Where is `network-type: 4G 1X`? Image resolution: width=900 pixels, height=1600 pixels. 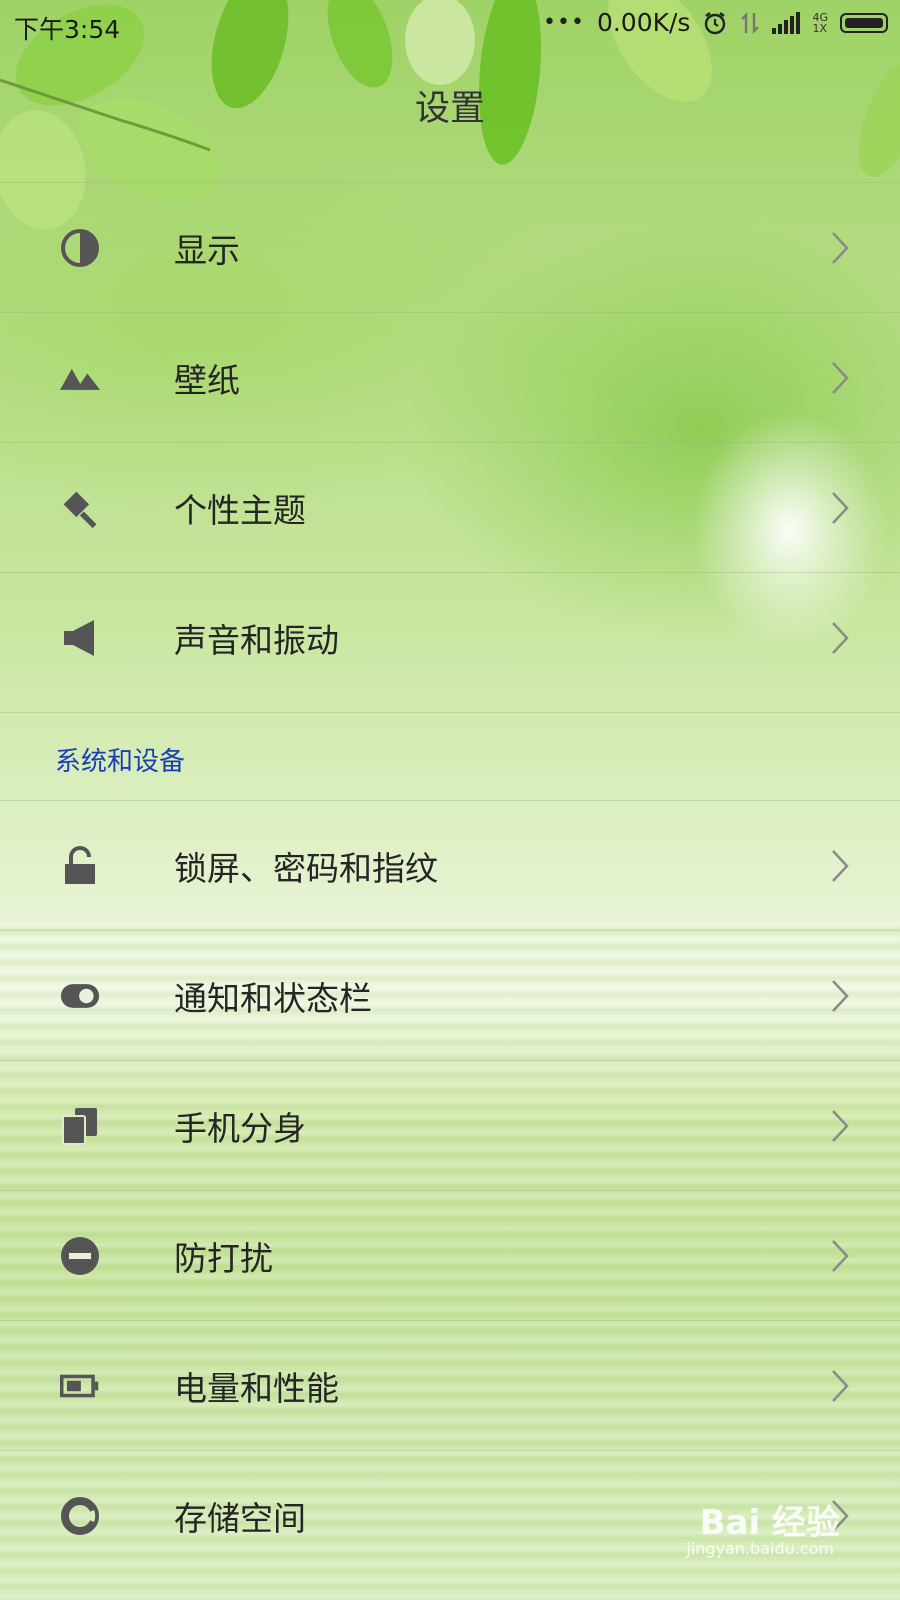
network-type: 4G 1X is located at coordinates (820, 22).